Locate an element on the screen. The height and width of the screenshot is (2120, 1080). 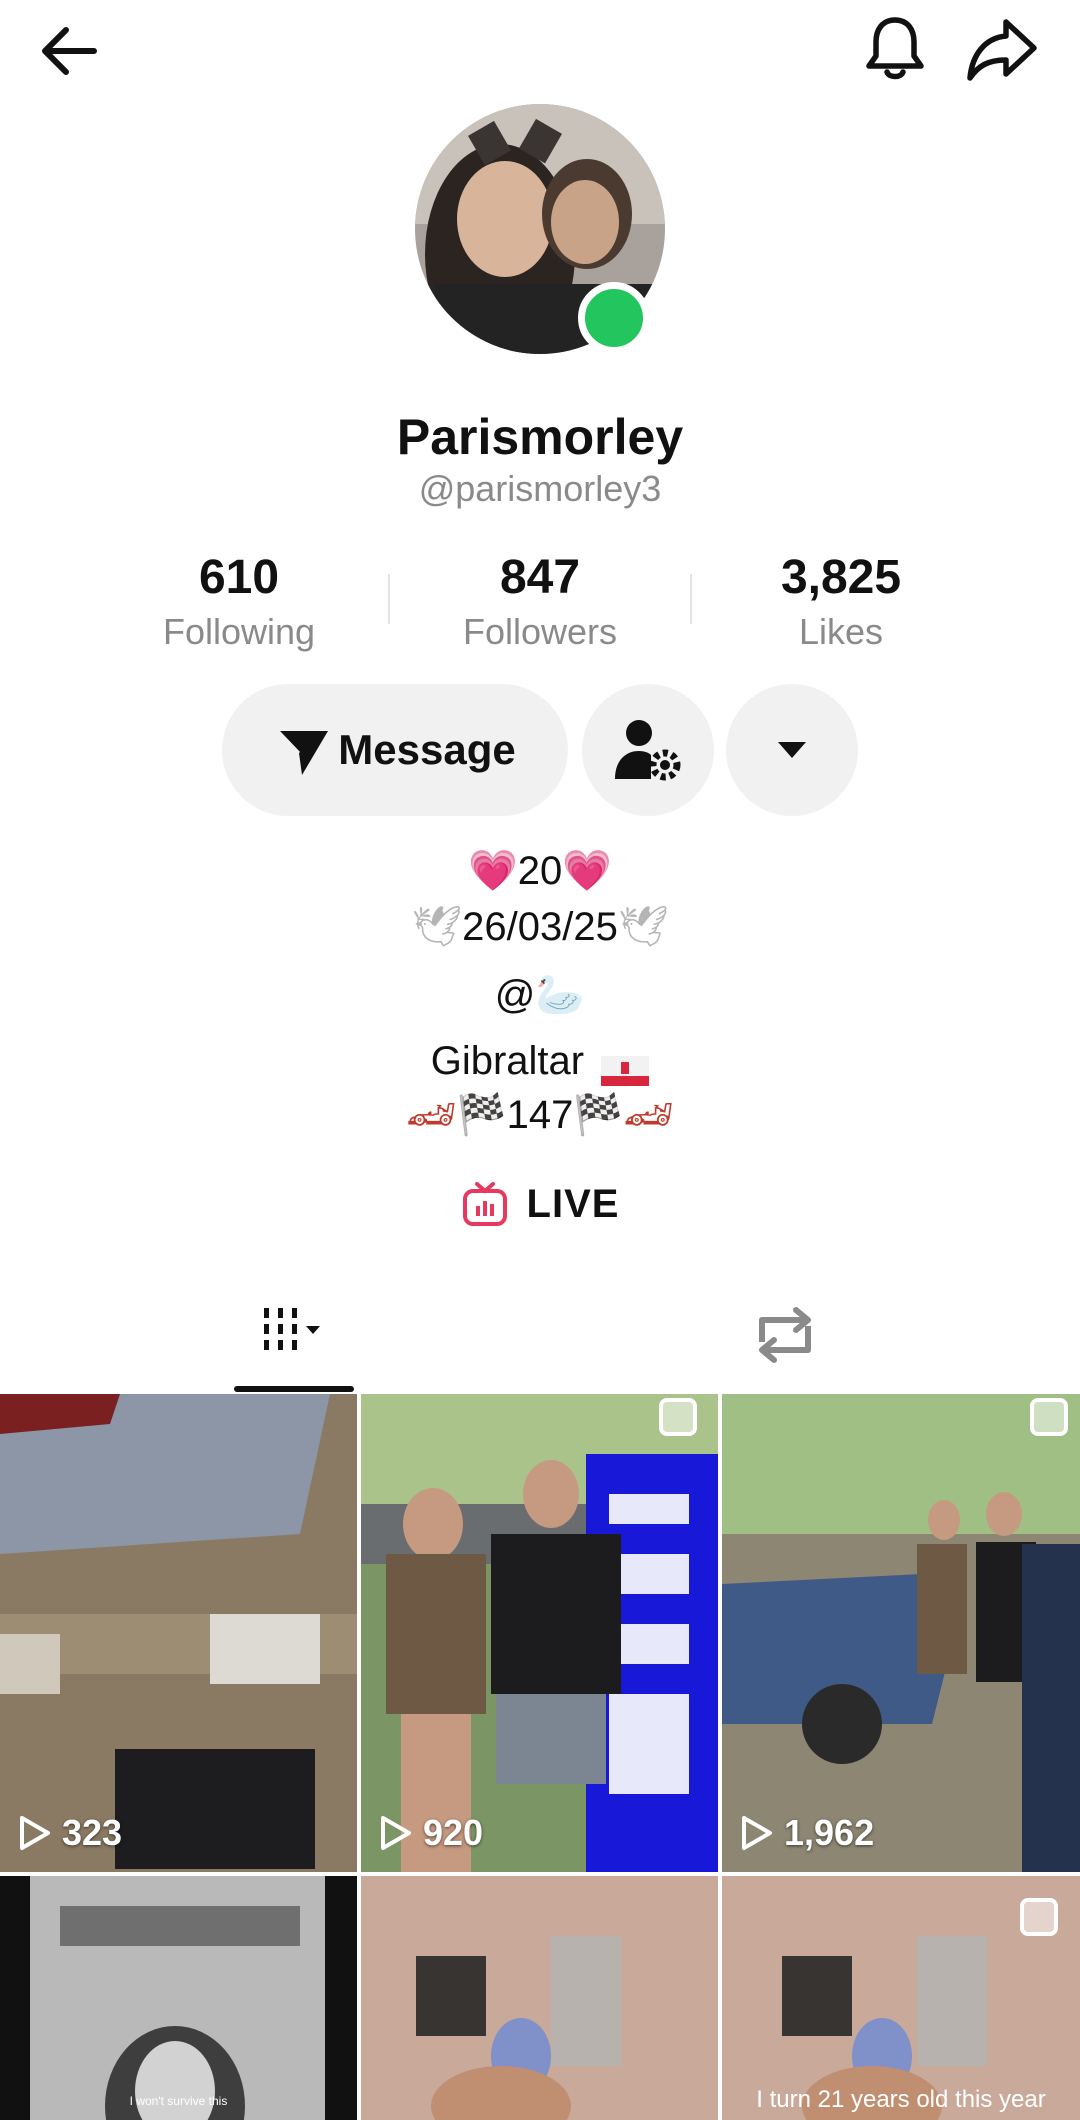
tab-reposts is located at coordinates (785, 1342).